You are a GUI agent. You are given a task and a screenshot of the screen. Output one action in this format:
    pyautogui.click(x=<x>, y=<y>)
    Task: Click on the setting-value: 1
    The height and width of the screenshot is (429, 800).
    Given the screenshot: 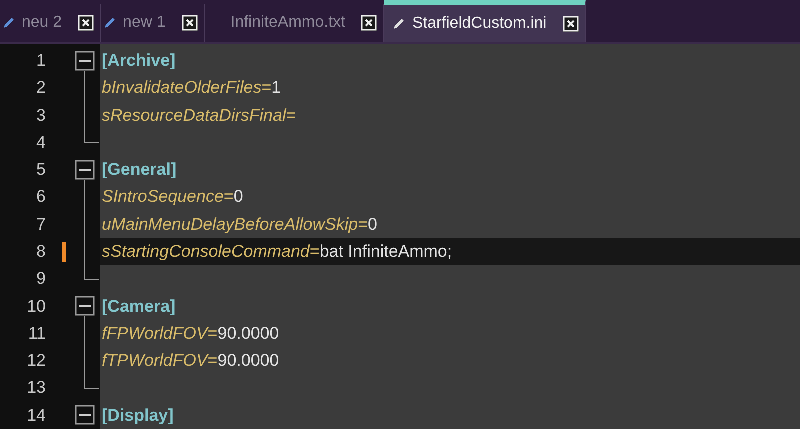 What is the action you would take?
    pyautogui.click(x=277, y=88)
    